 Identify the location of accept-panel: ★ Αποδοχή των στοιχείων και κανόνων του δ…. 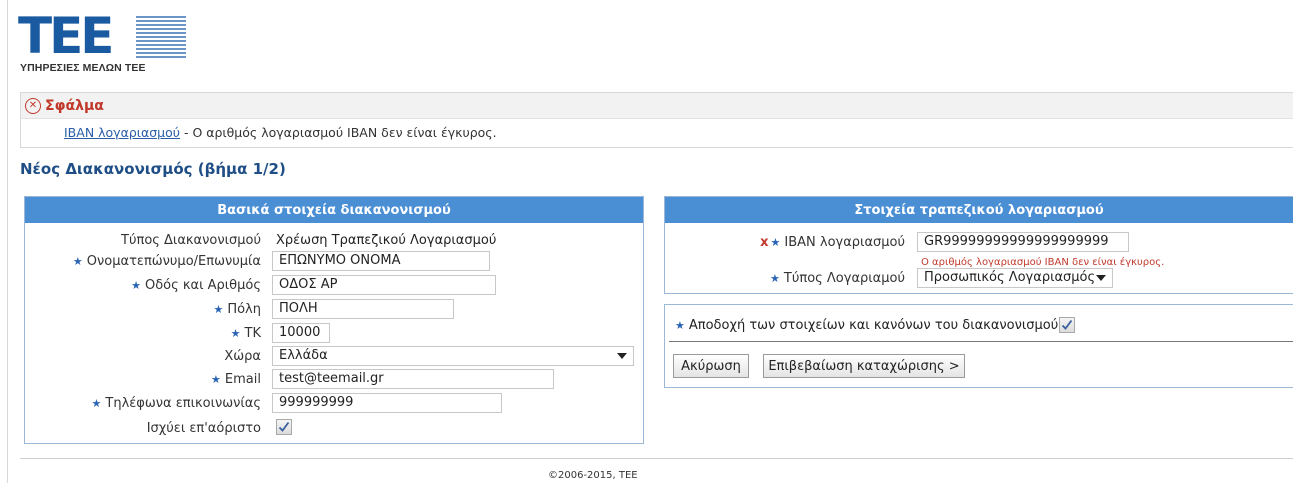
(978, 346).